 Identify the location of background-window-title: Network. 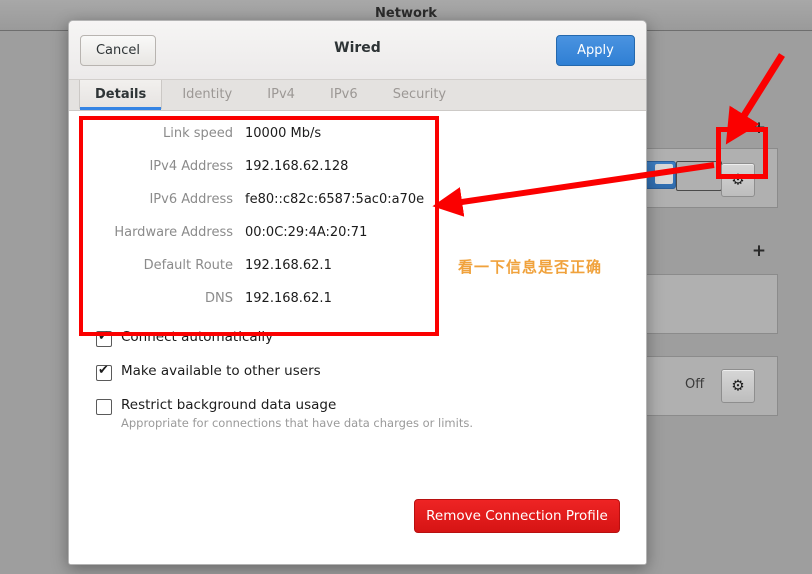
(406, 13).